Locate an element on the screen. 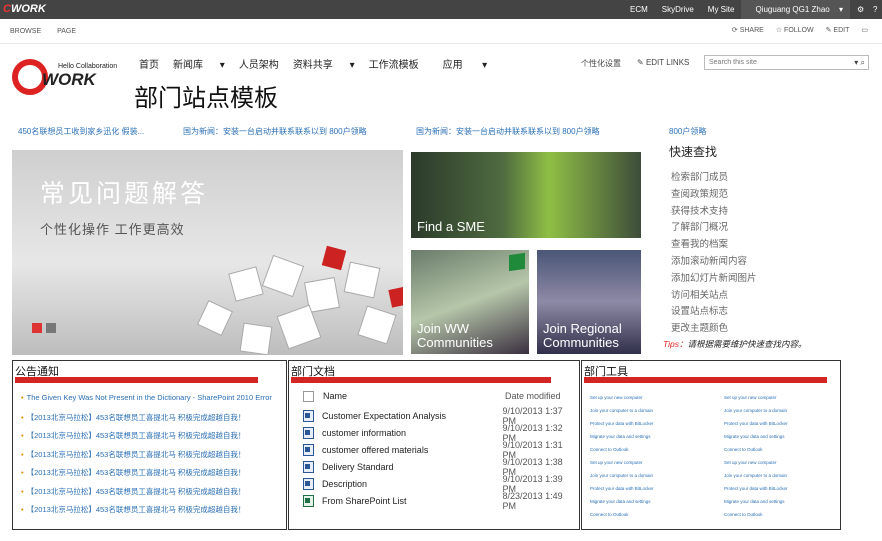  document-row: From SharePoint List 8/23/2013 1:49 PM is located at coordinates (440, 501).